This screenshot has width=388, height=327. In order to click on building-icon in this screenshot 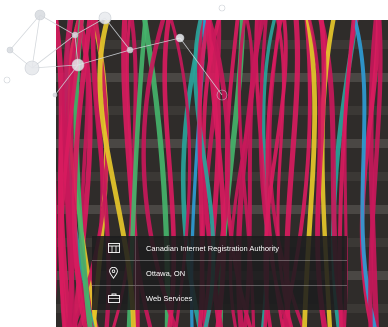, I will do `click(114, 248)`.